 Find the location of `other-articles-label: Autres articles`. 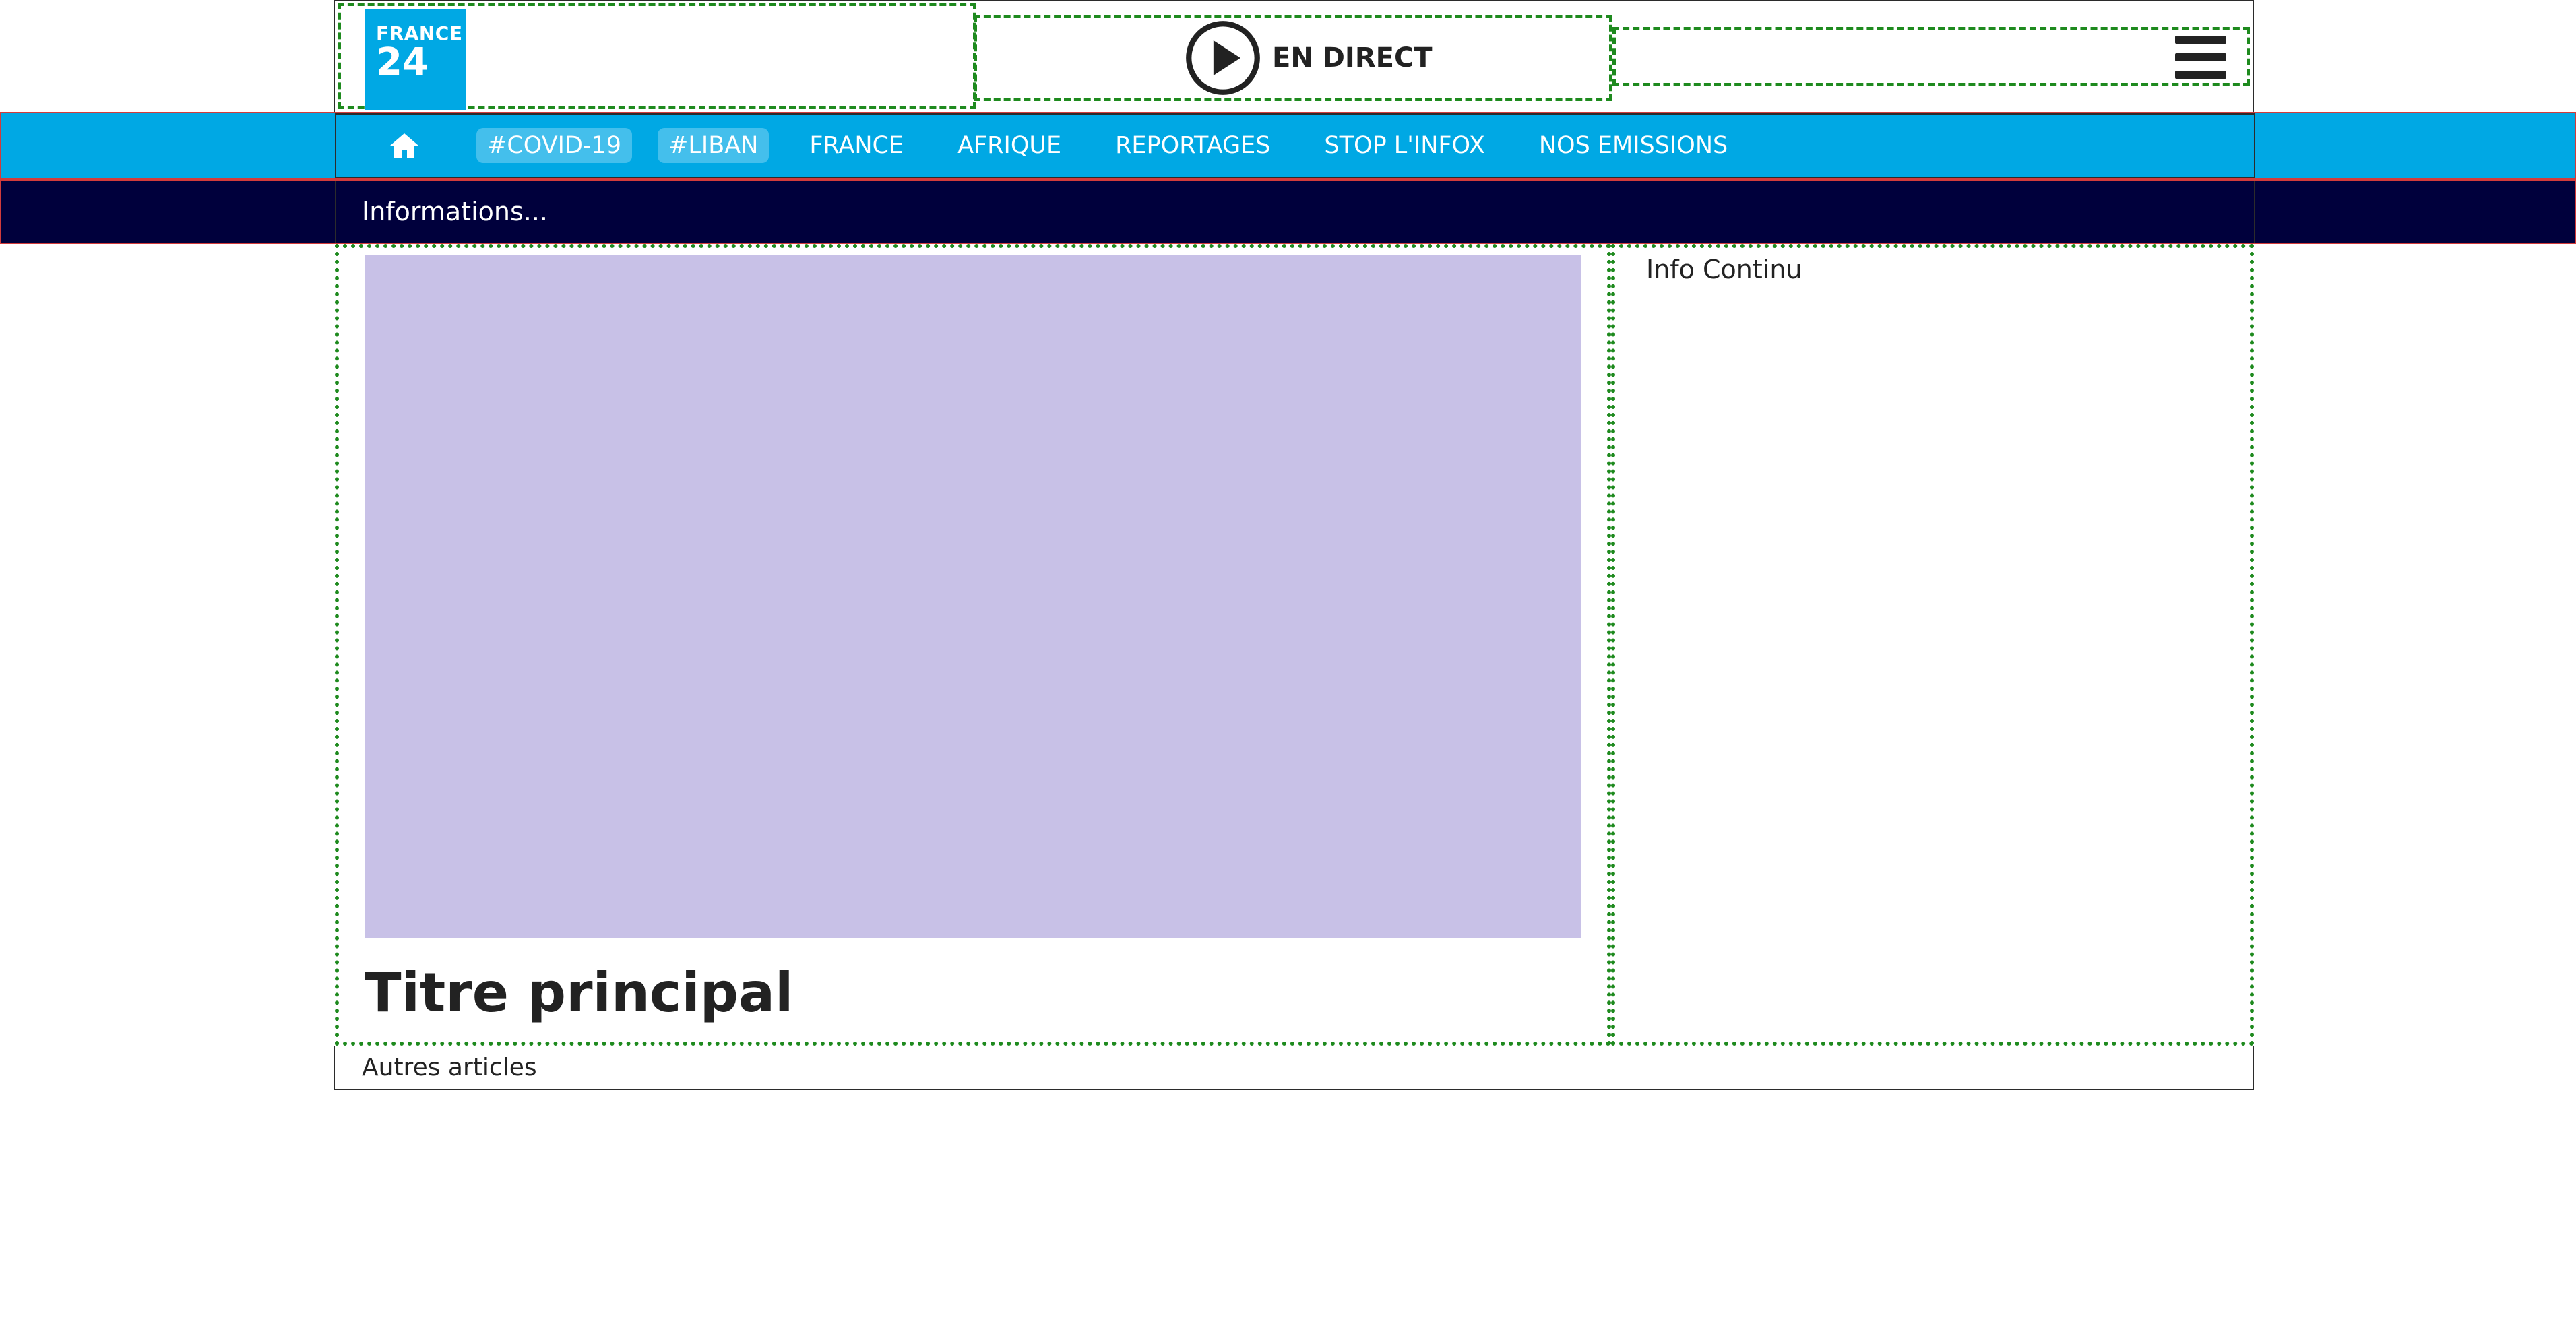

other-articles-label: Autres articles is located at coordinates (449, 1067).